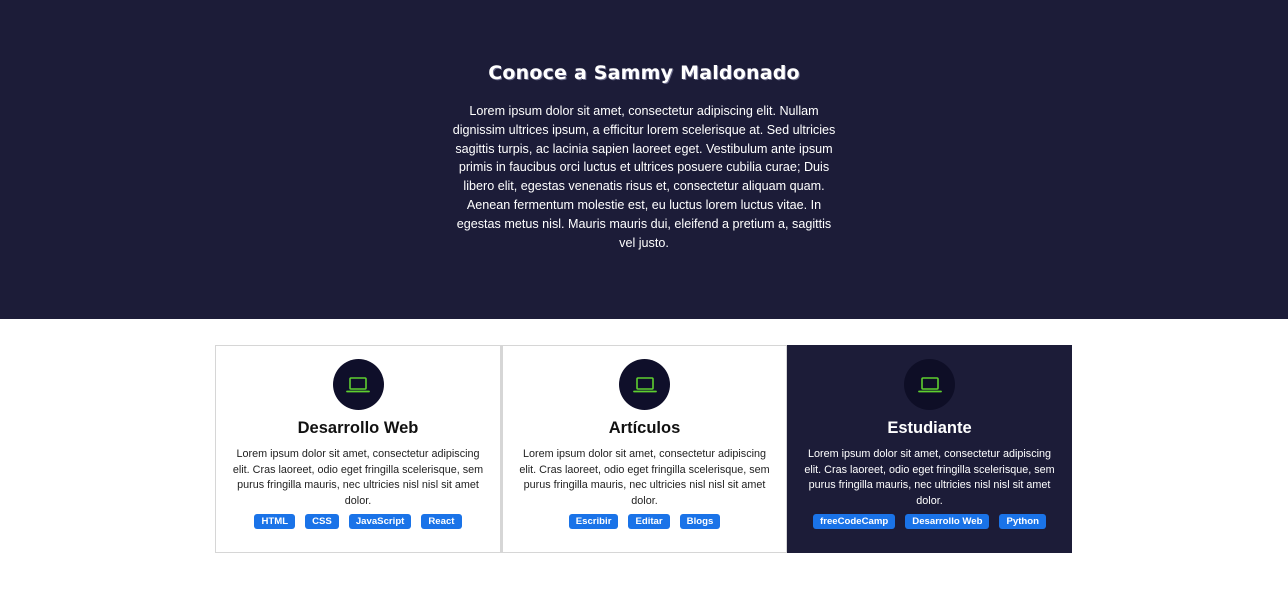 The width and height of the screenshot is (1288, 600). Describe the element at coordinates (700, 521) in the screenshot. I see `tag-badge: Blogs` at that location.